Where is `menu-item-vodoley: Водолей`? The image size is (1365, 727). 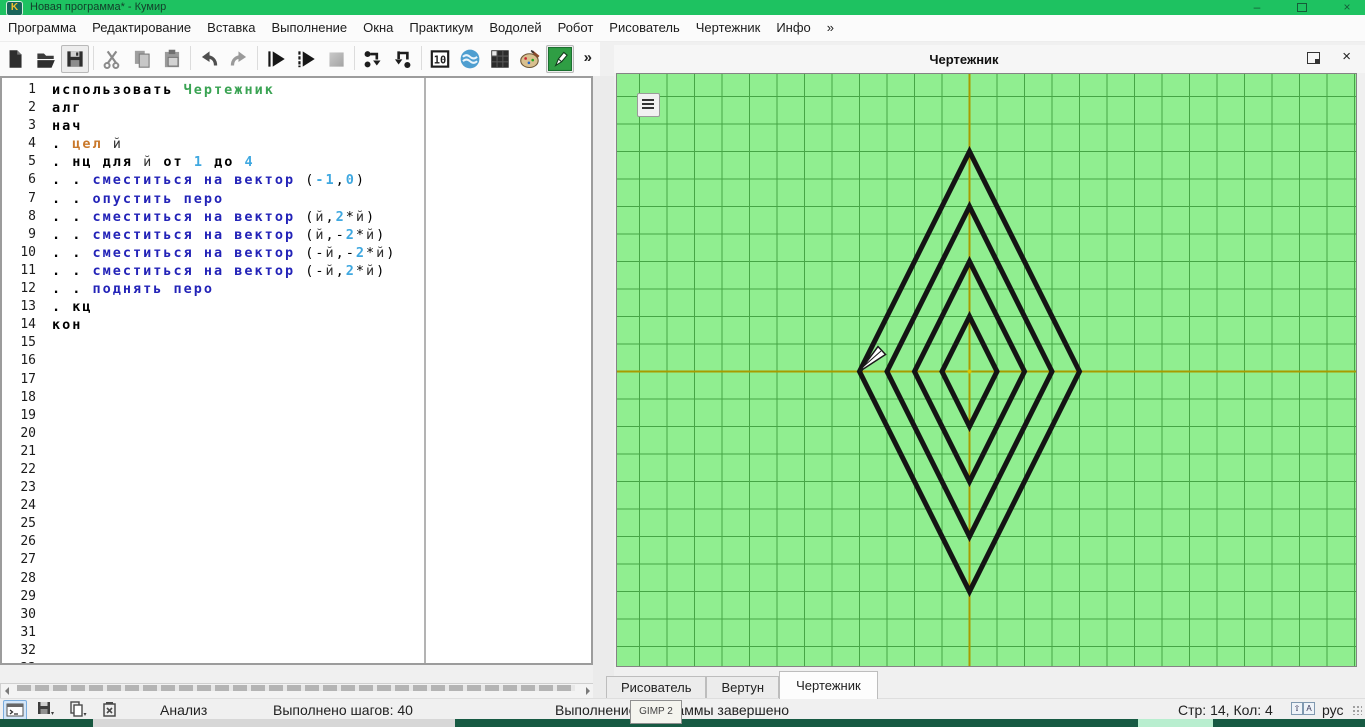 menu-item-vodoley: Водолей is located at coordinates (515, 25).